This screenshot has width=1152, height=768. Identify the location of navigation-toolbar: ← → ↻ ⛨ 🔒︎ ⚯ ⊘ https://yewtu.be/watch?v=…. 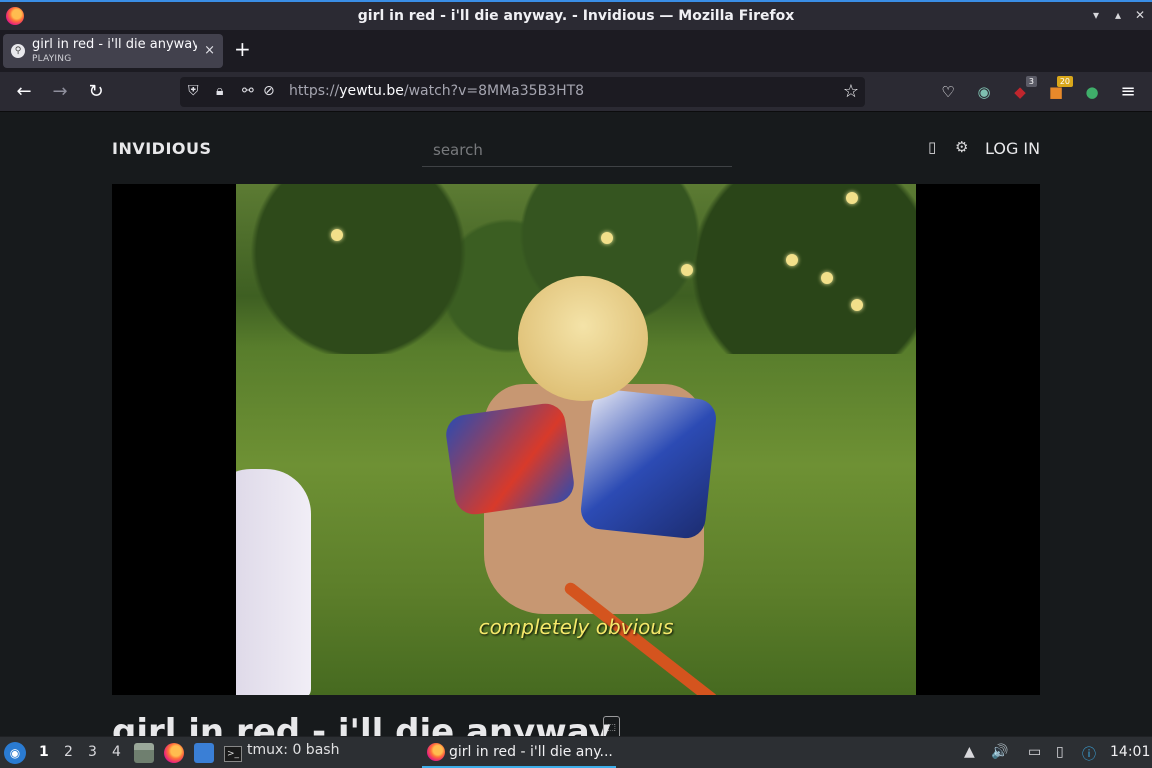
(576, 92).